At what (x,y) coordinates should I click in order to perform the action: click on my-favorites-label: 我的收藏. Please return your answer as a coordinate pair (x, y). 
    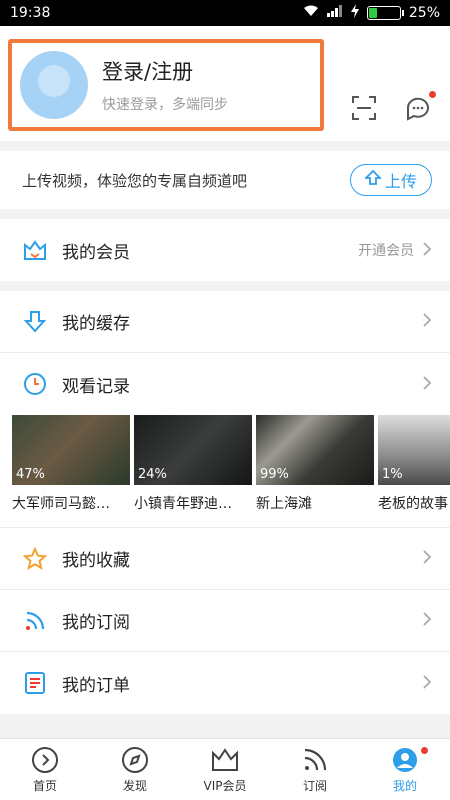
    Looking at the image, I should click on (96, 561).